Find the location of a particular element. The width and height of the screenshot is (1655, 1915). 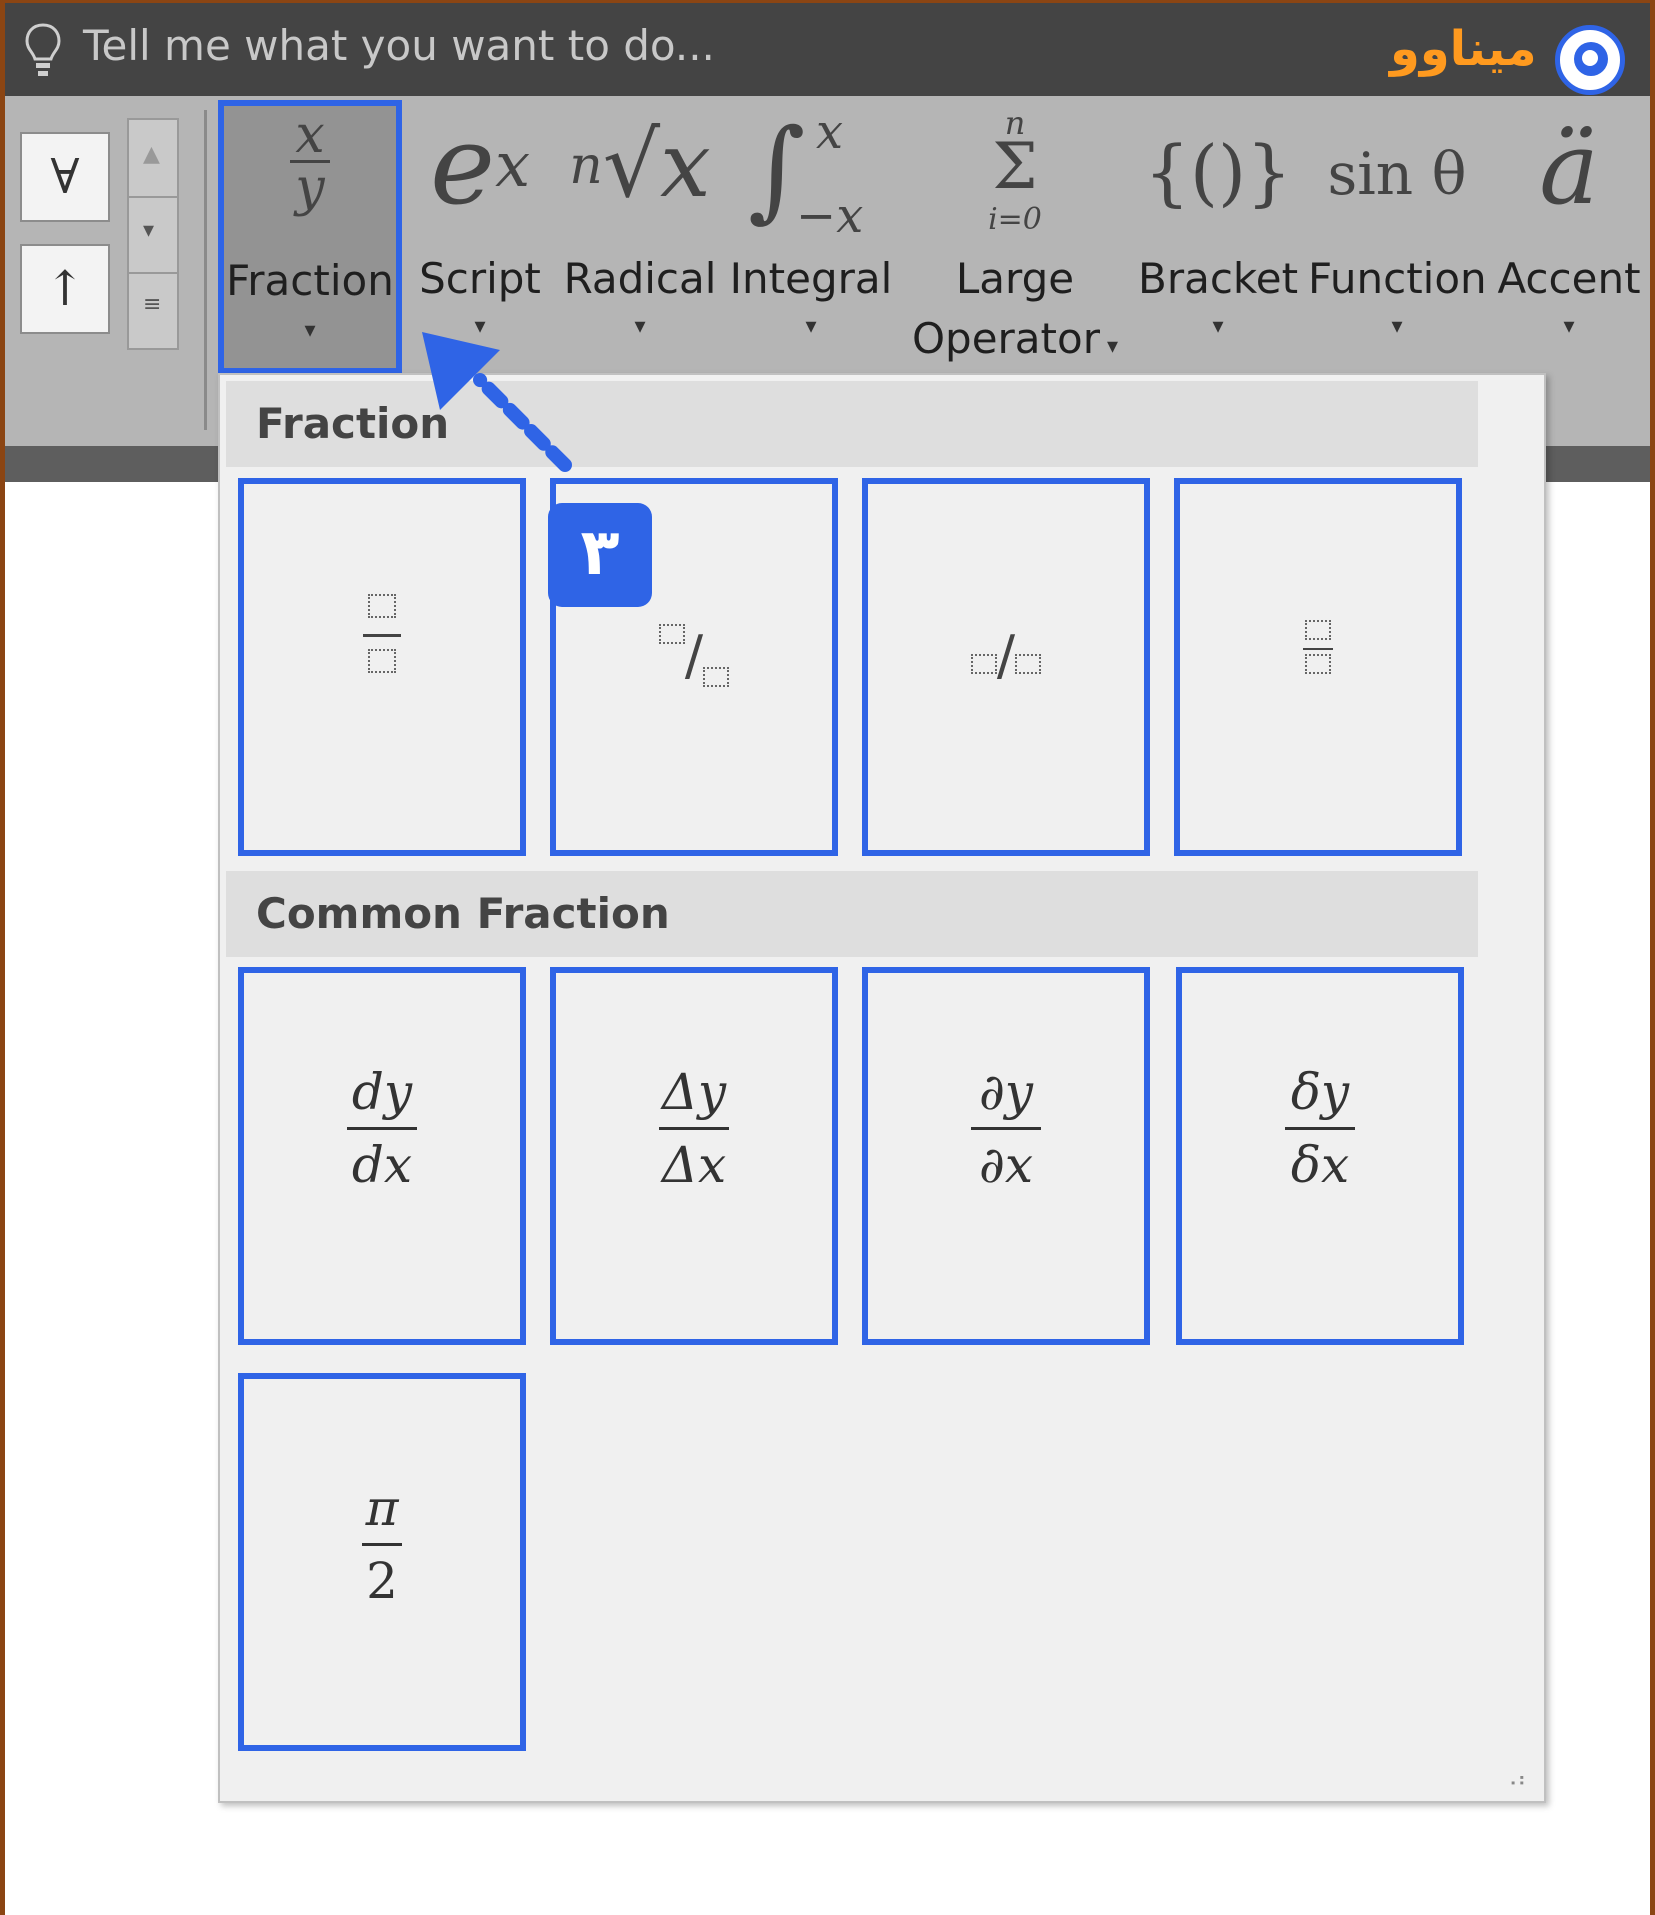

script-icon-sup: x is located at coordinates (513, 164).